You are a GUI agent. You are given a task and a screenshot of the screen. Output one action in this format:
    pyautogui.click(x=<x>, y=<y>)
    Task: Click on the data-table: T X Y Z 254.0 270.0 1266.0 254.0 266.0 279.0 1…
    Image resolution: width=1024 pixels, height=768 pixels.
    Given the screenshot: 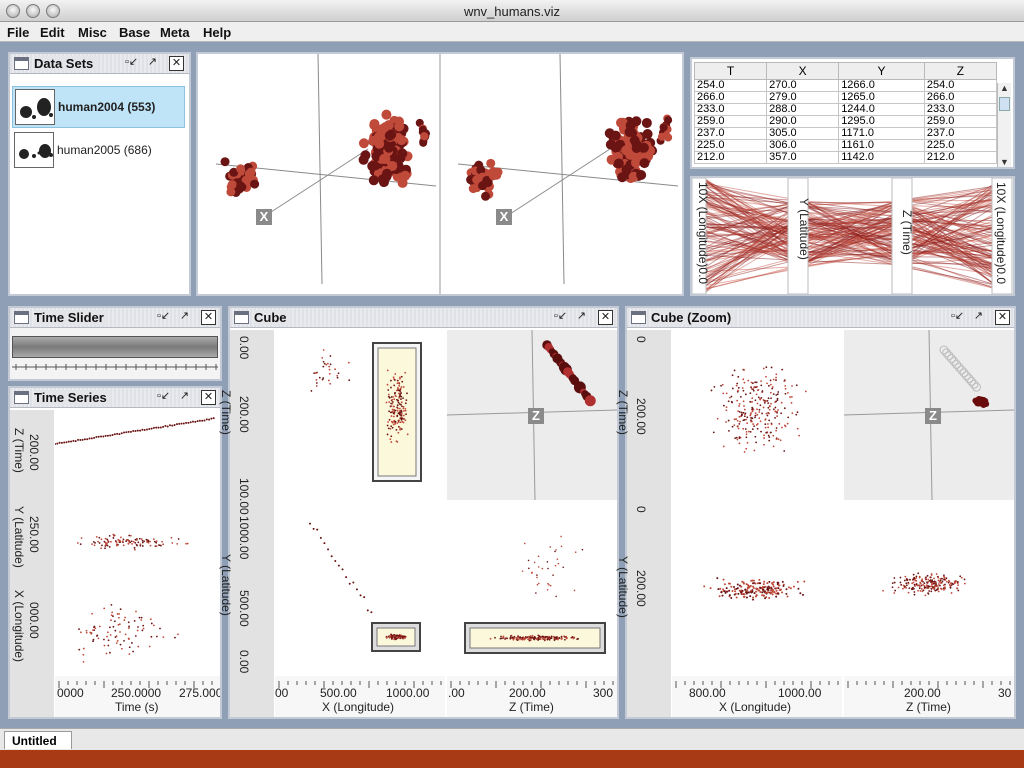 What is the action you would take?
    pyautogui.click(x=845, y=113)
    